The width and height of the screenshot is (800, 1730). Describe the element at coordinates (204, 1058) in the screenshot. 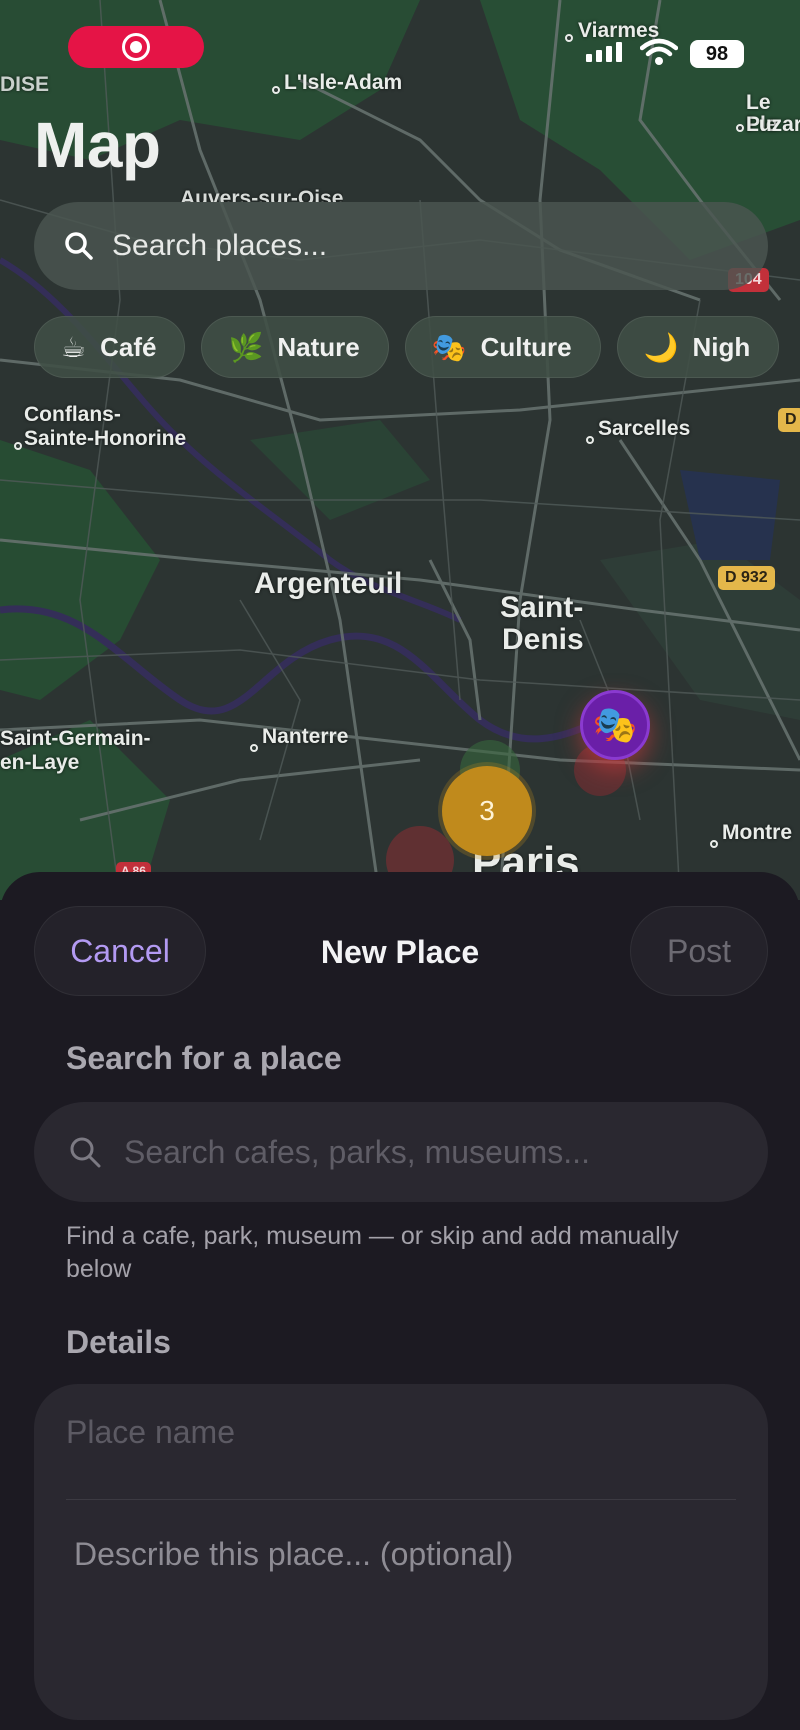

I see `search-section-label: Search for a place` at that location.